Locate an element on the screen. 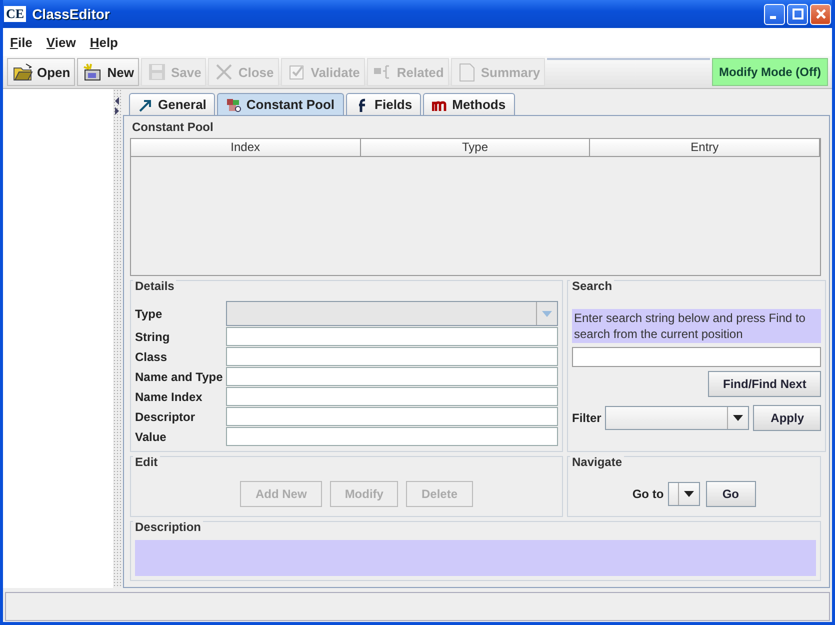 The image size is (835, 625). field-label: Type is located at coordinates (149, 313).